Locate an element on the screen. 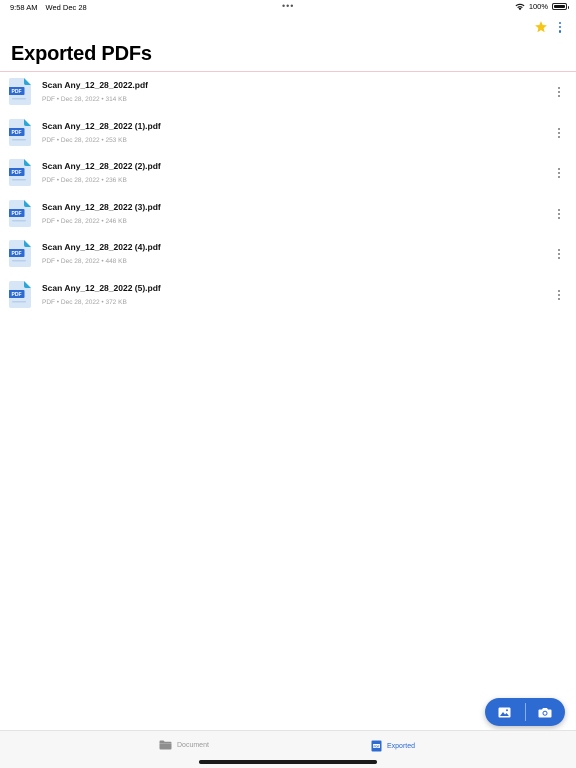  file-meta: PDF • Dec 28, 2022 • 253 KB is located at coordinates (84, 140).